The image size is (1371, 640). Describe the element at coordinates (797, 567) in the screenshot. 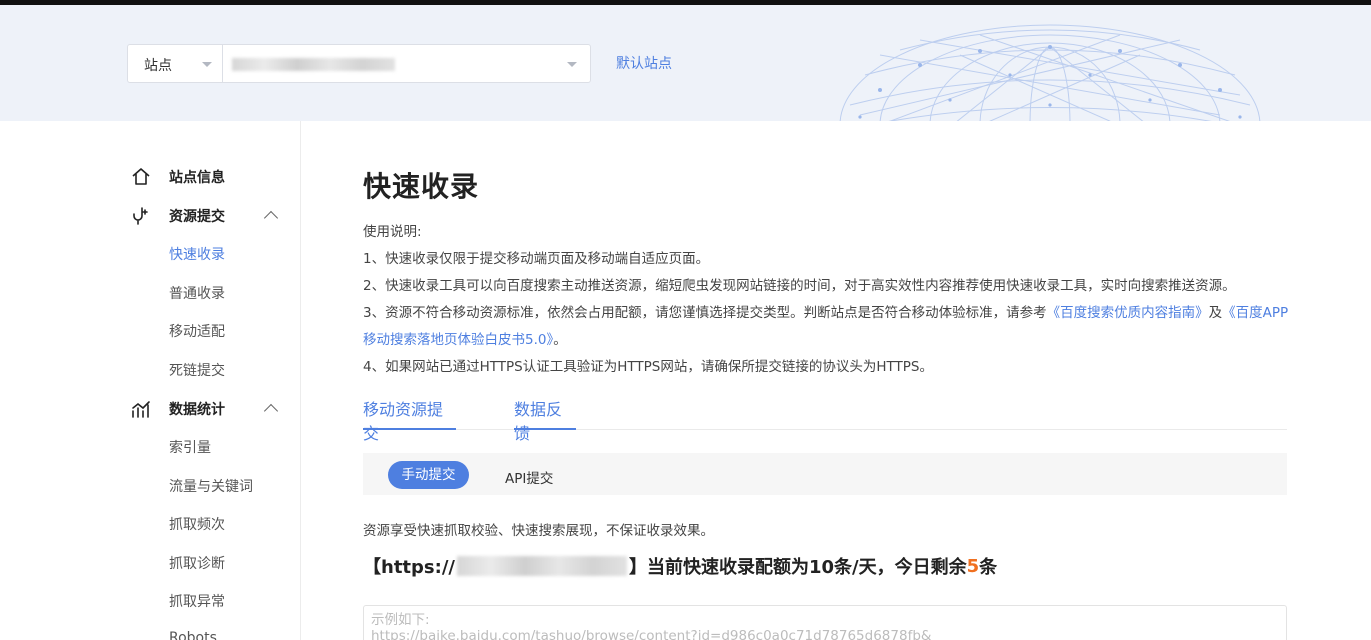

I see `quota-text: 】当前快速收录配额为10条/天，今日剩余` at that location.